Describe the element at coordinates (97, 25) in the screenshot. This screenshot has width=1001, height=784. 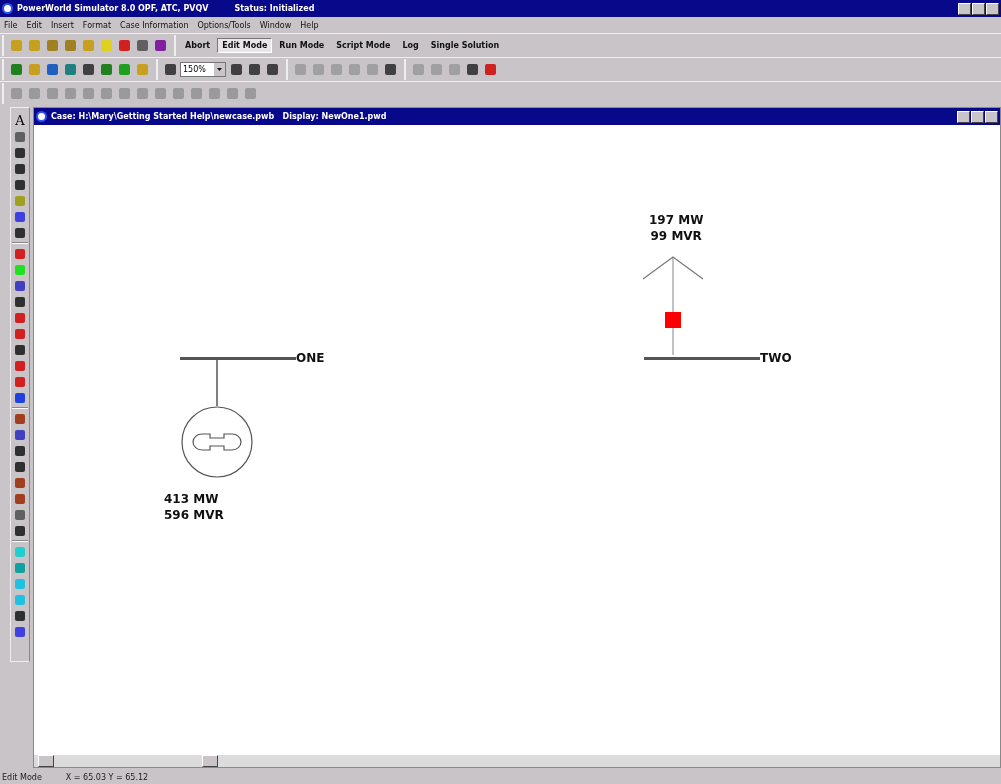
I see `menu-item: Format` at that location.